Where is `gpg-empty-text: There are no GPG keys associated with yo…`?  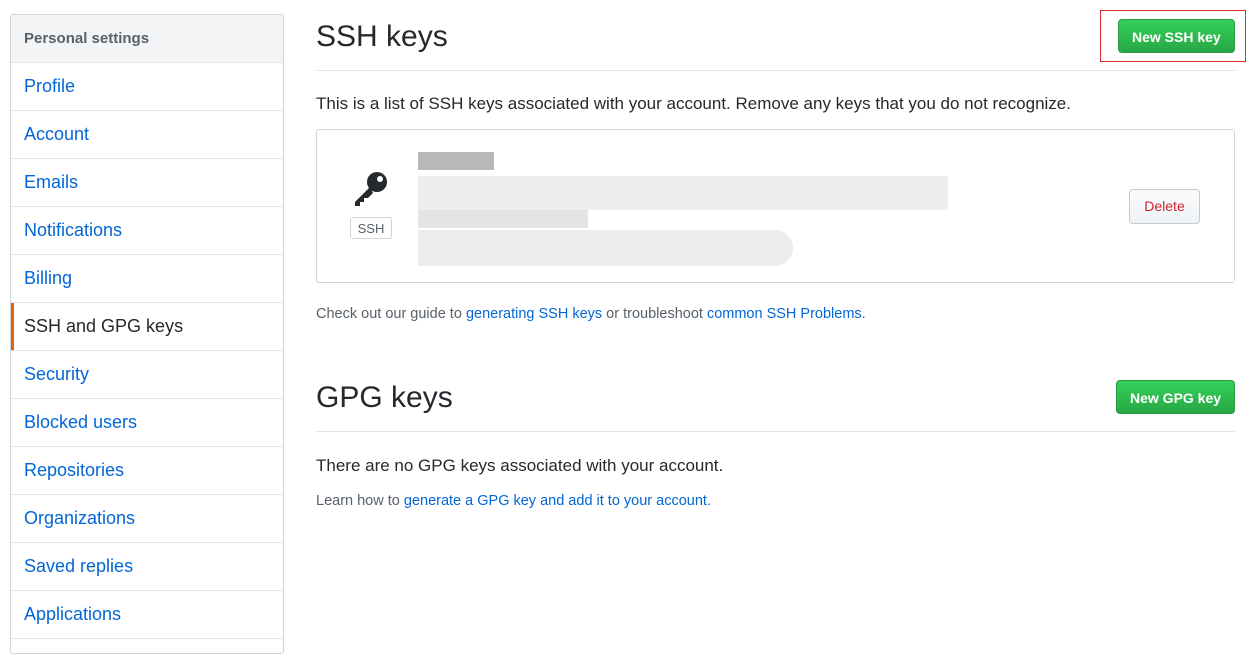 gpg-empty-text: There are no GPG keys associated with yo… is located at coordinates (520, 465).